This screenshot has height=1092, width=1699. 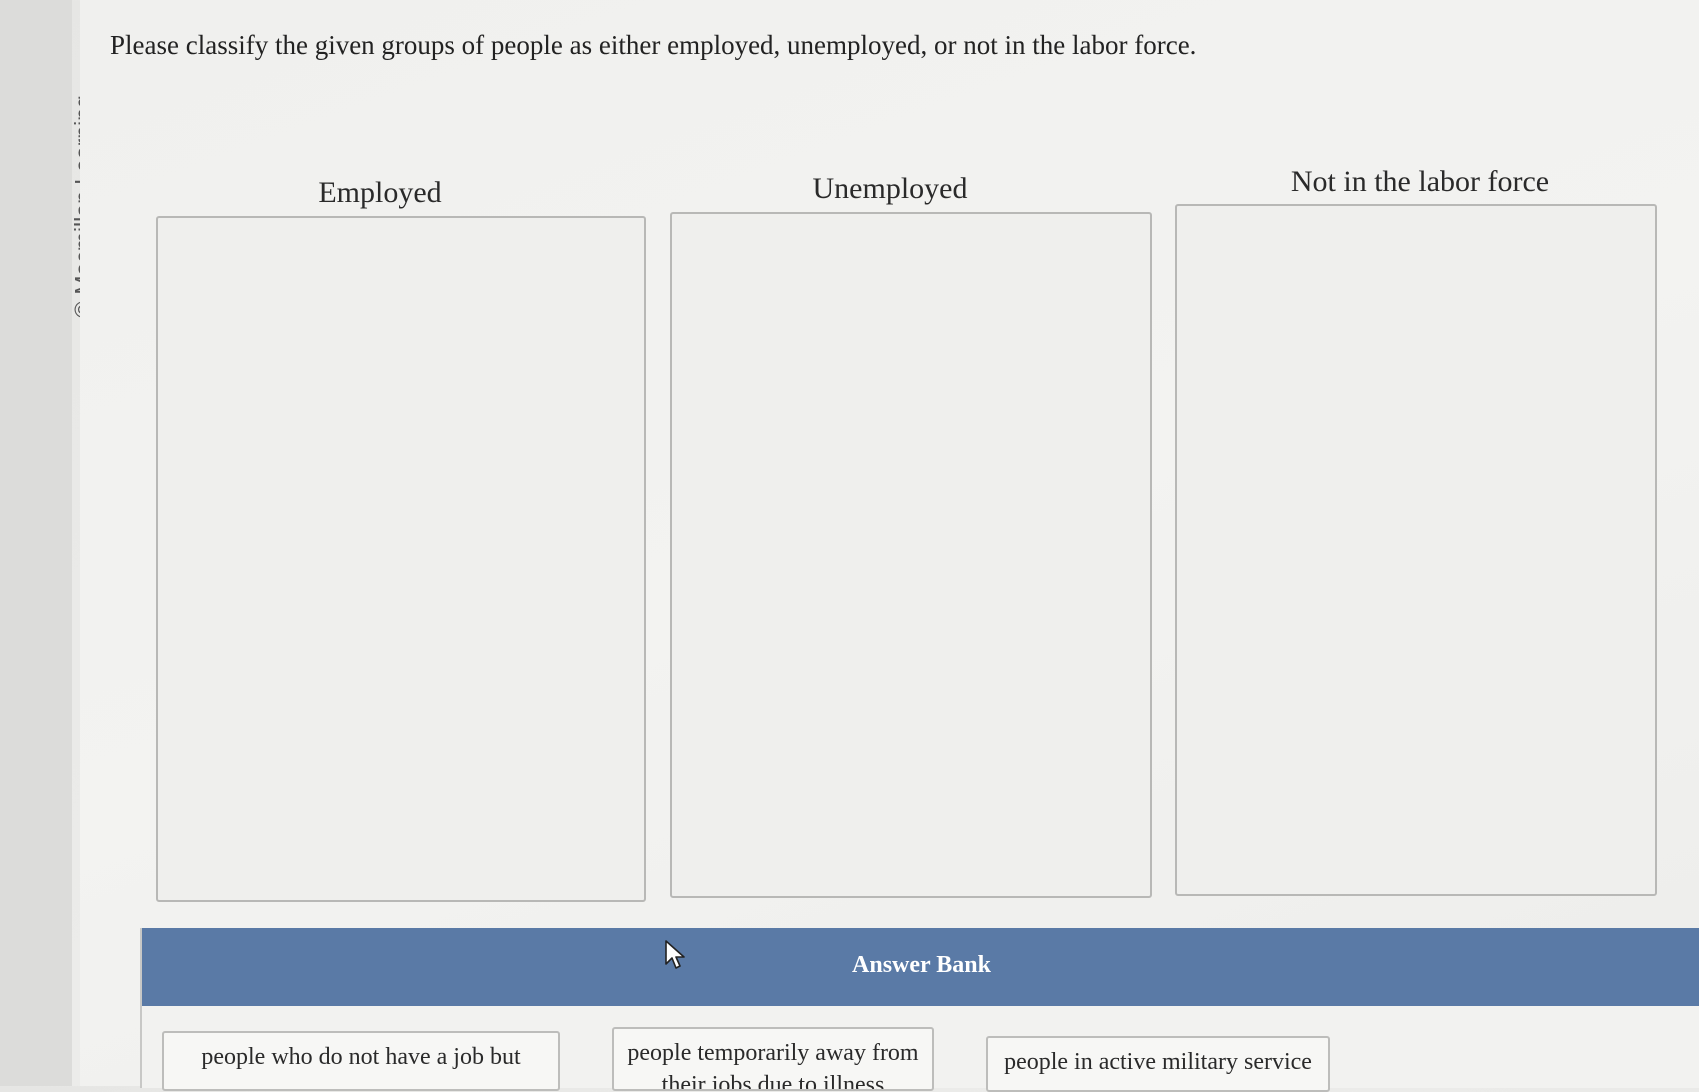 What do you see at coordinates (890, 188) in the screenshot?
I see `category-title-unemployed: Unemployed` at bounding box center [890, 188].